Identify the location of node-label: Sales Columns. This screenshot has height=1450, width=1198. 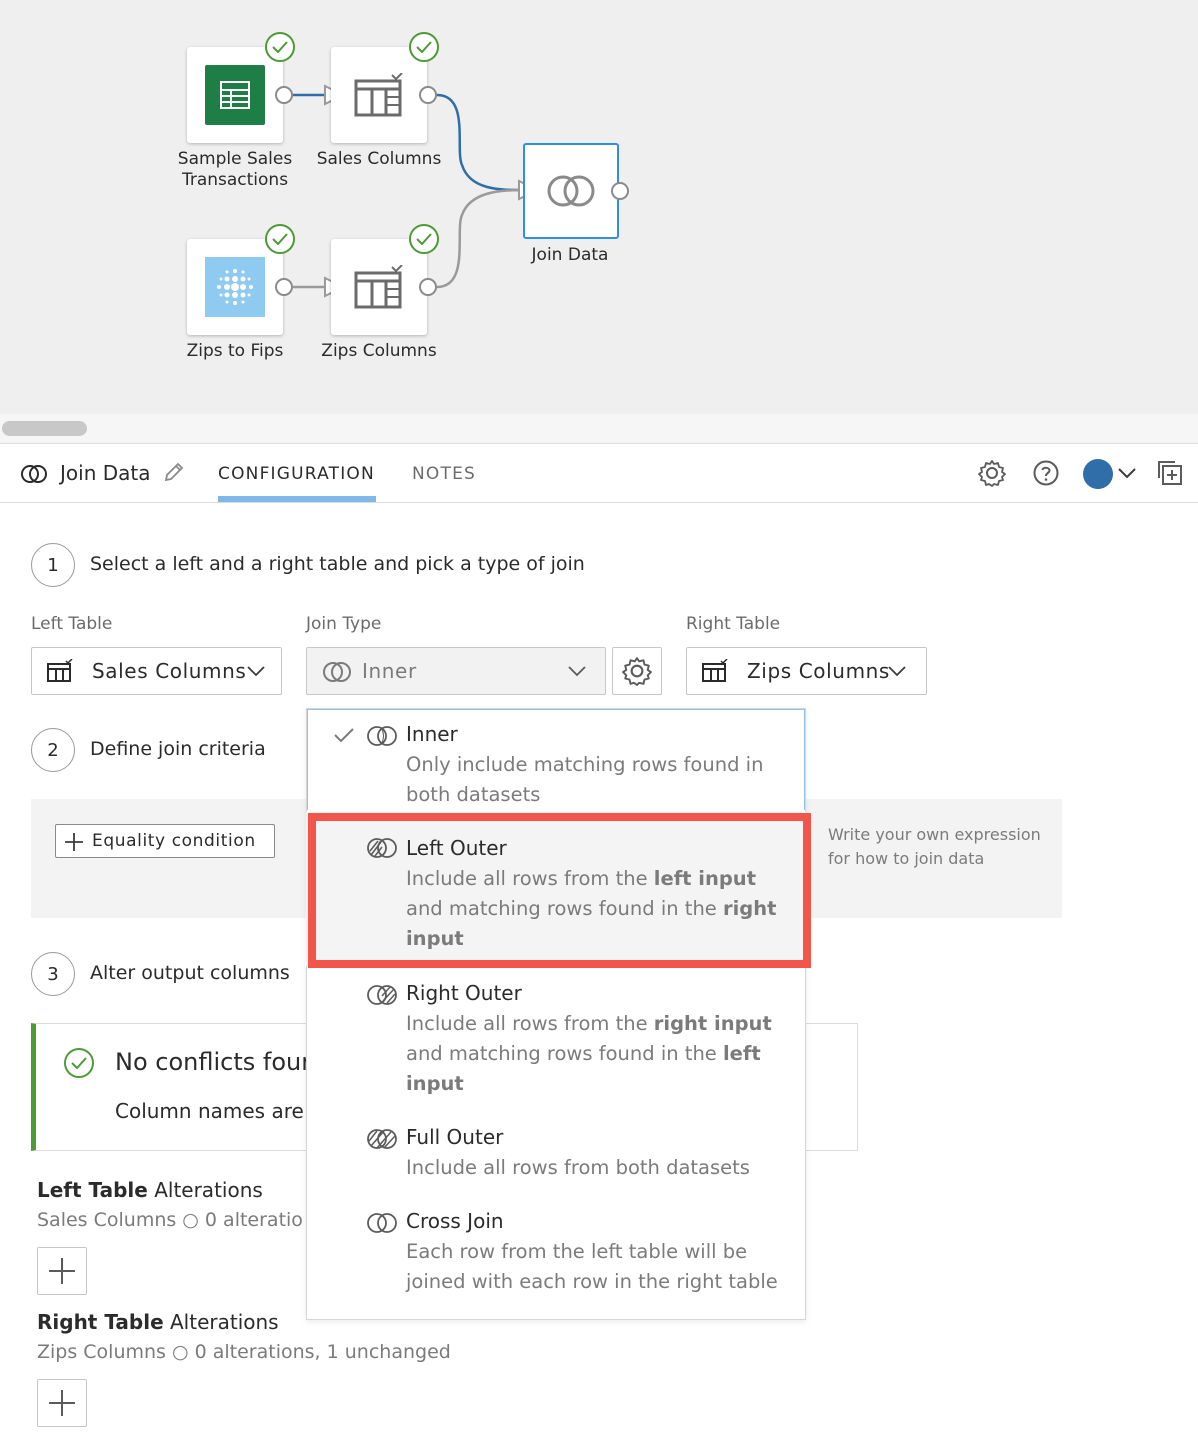
(379, 159).